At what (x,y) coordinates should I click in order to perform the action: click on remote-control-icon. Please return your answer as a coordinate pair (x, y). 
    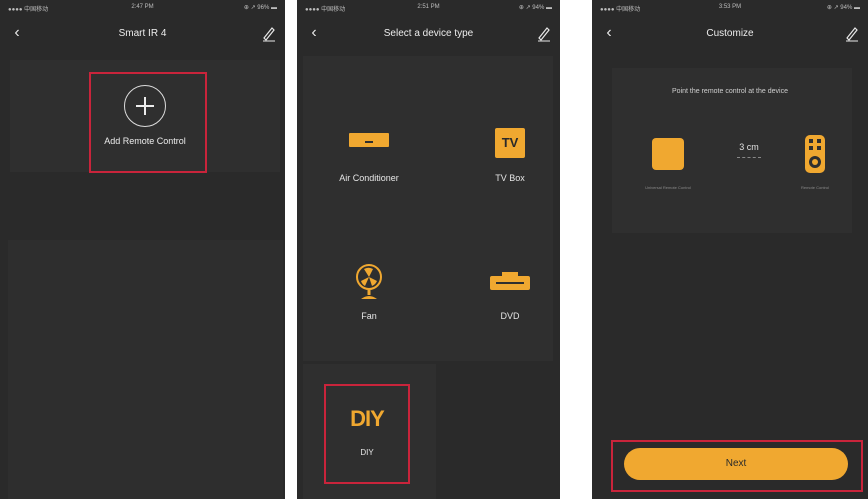
    Looking at the image, I should click on (815, 154).